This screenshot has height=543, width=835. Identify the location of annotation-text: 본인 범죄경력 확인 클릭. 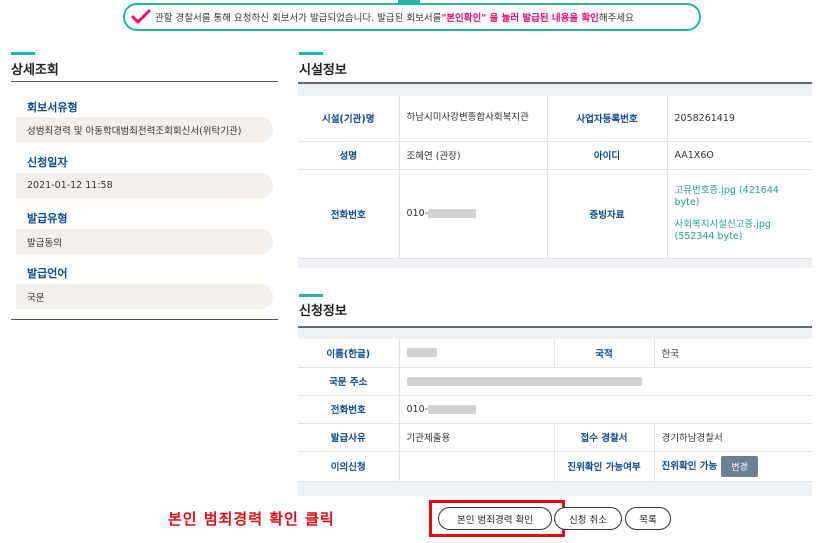
(251, 519).